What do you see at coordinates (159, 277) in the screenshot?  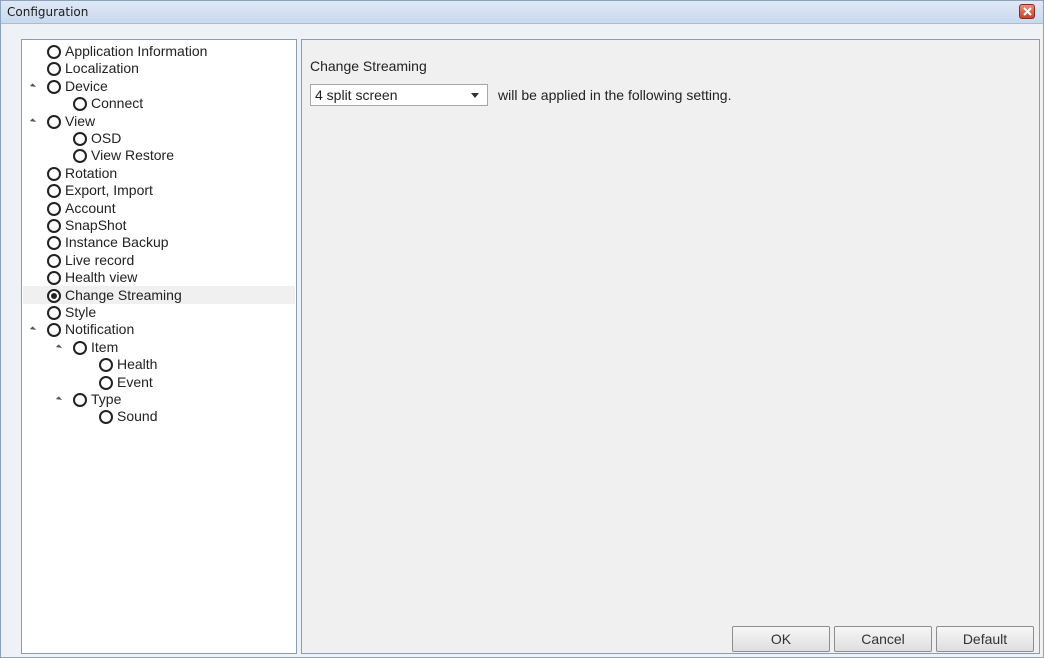 I see `tree-item: Health view` at bounding box center [159, 277].